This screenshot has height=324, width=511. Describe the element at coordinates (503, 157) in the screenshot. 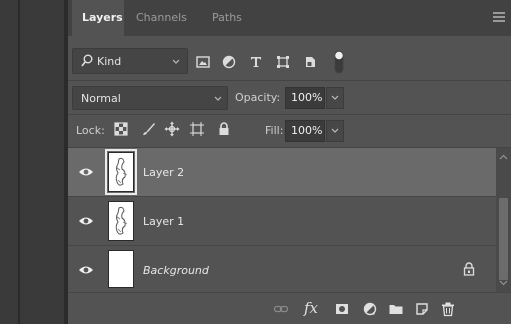

I see `scroll-up-arrow-icon` at that location.